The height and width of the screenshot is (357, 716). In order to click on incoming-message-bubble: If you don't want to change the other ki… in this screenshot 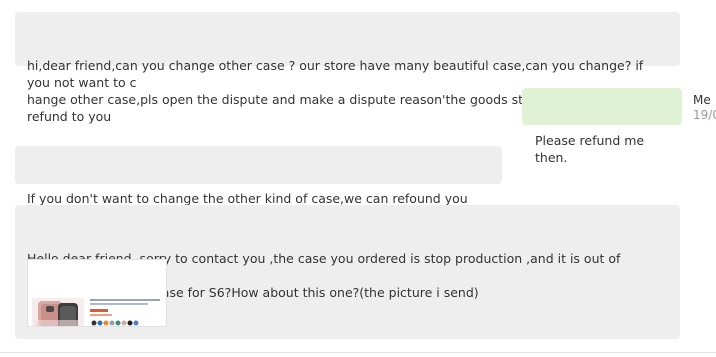, I will do `click(258, 184)`.